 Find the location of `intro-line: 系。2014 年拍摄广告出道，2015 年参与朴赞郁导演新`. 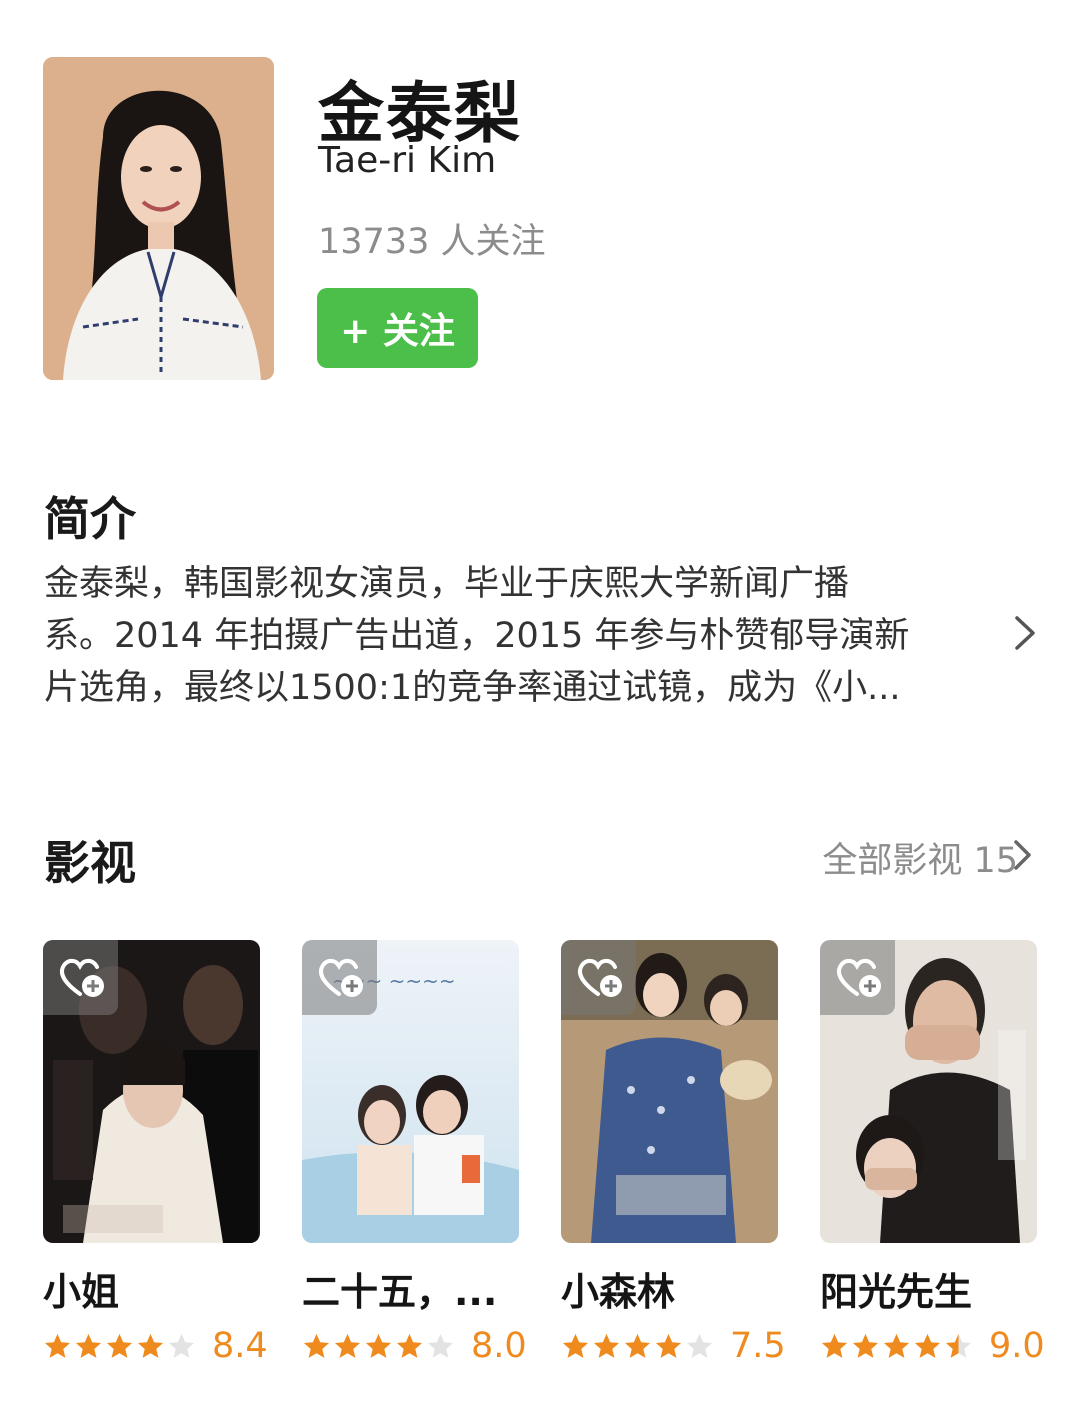

intro-line: 系。2014 年拍摄广告出道，2015 年参与朴赞郁导演新 is located at coordinates (477, 636).